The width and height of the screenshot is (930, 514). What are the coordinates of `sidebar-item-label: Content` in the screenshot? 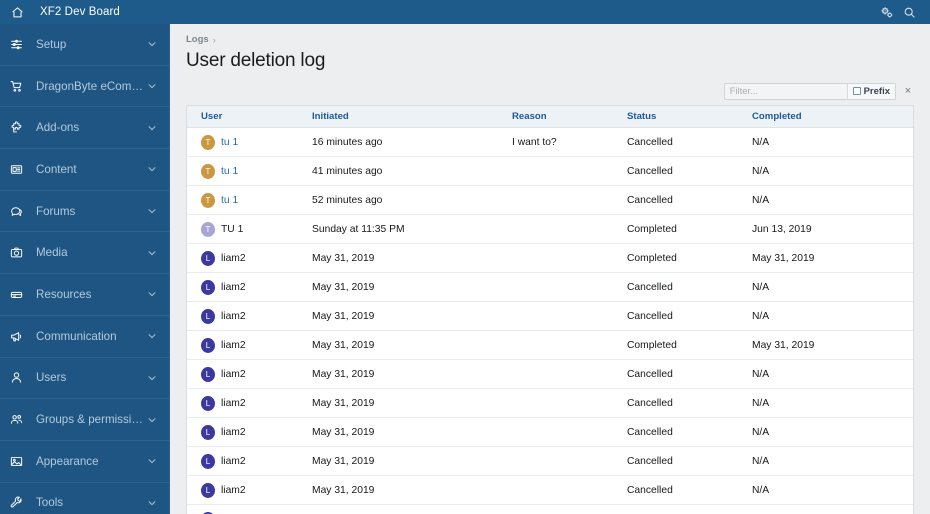 It's located at (56, 169).